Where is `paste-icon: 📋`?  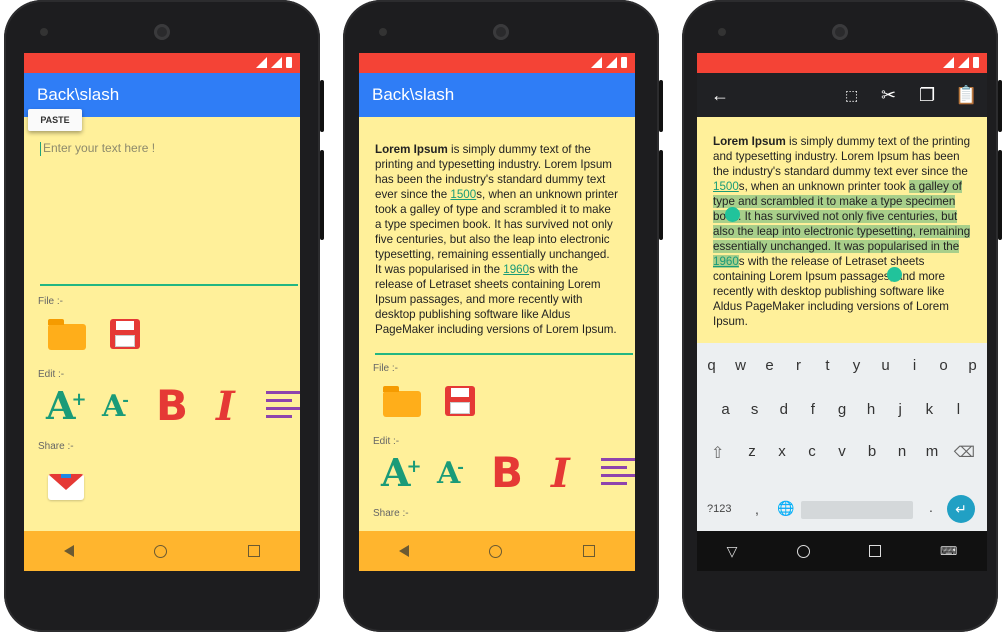 paste-icon: 📋 is located at coordinates (966, 95).